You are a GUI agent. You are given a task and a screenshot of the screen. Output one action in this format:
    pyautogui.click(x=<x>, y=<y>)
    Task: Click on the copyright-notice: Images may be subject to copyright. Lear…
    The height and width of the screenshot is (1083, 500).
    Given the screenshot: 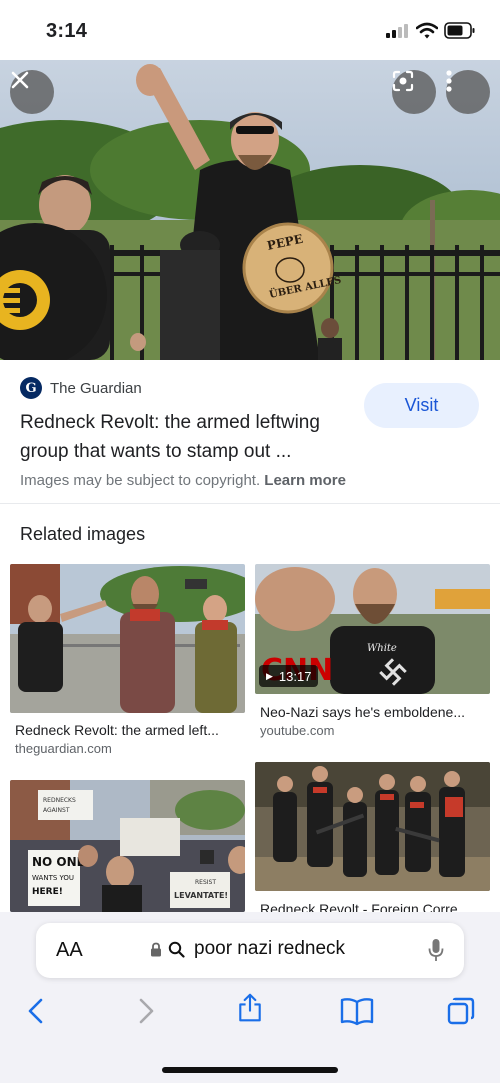 What is the action you would take?
    pyautogui.click(x=183, y=480)
    